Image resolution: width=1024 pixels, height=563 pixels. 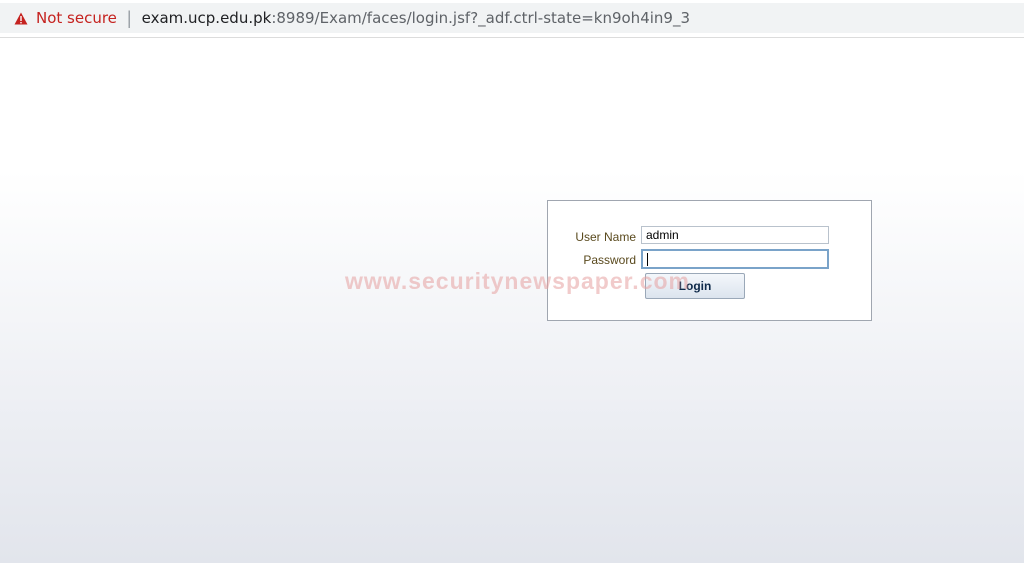 I want to click on username-input: admin, so click(x=735, y=235).